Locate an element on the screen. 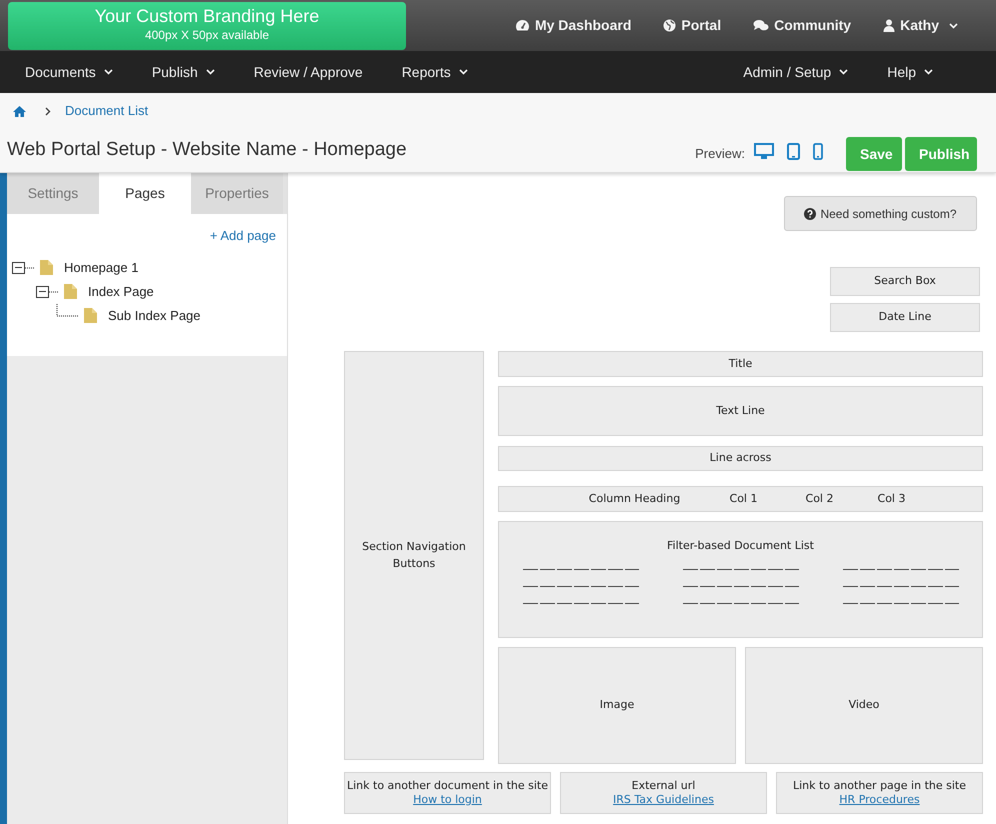  user-icon is located at coordinates (889, 25).